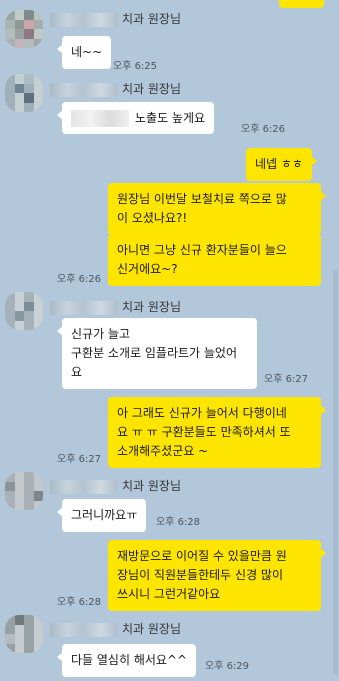 Image resolution: width=339 pixels, height=681 pixels. I want to click on scrollbar-thumb, so click(335, 472).